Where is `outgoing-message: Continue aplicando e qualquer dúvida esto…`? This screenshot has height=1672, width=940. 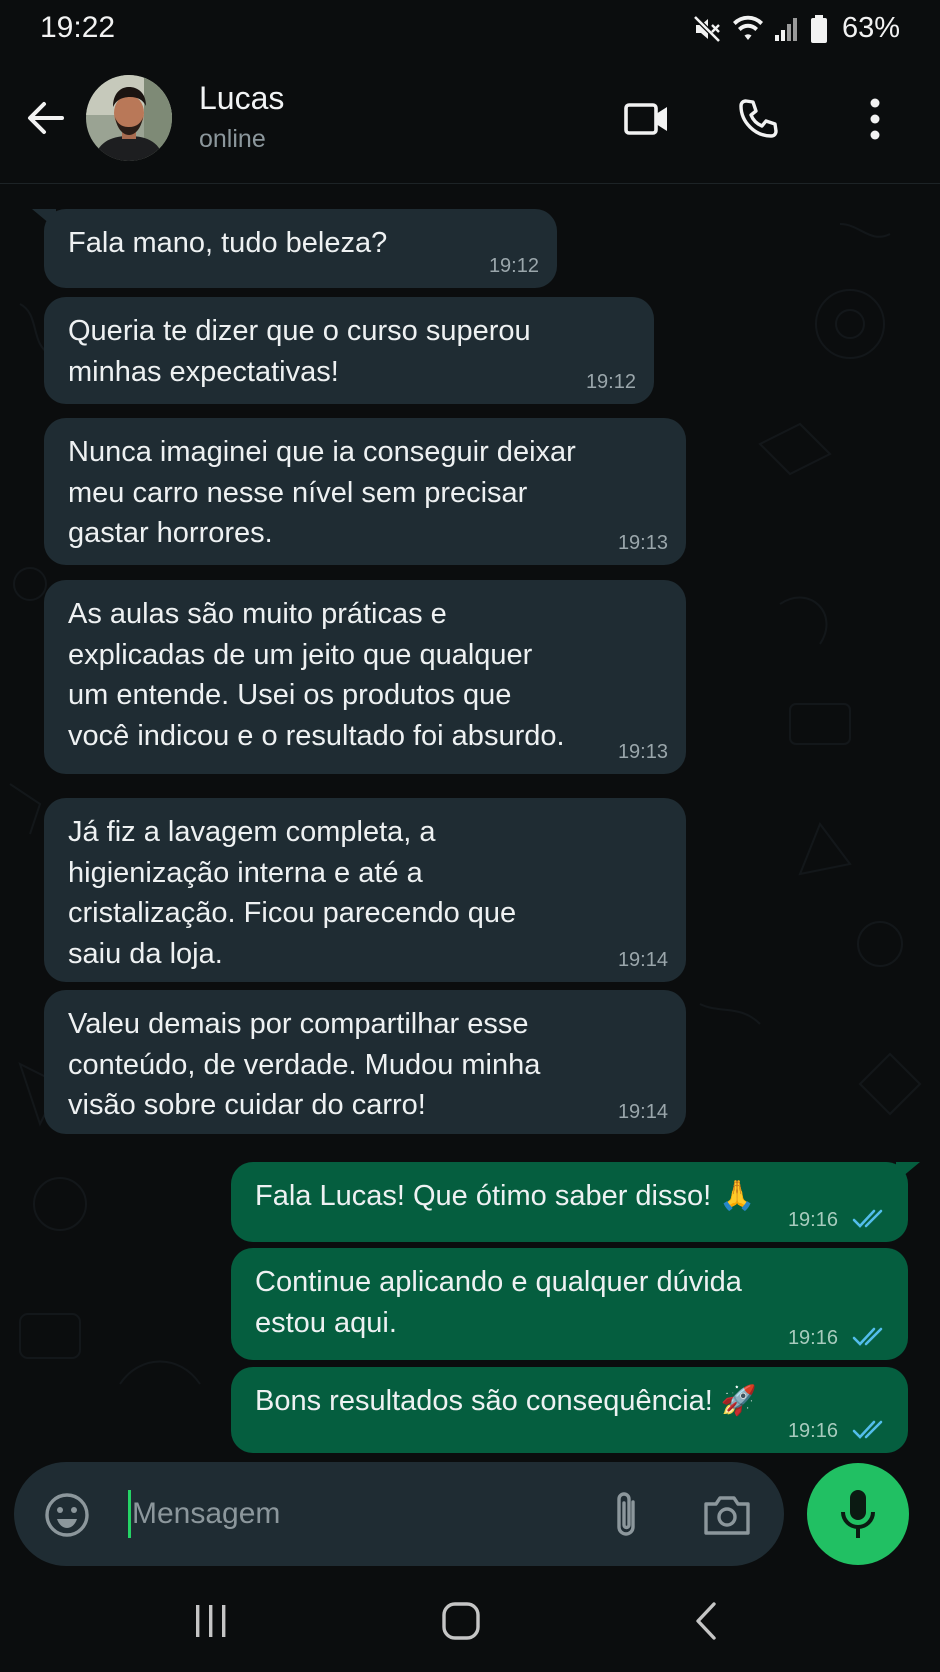
outgoing-message: Continue aplicando e qualquer dúvida esto… is located at coordinates (569, 1304).